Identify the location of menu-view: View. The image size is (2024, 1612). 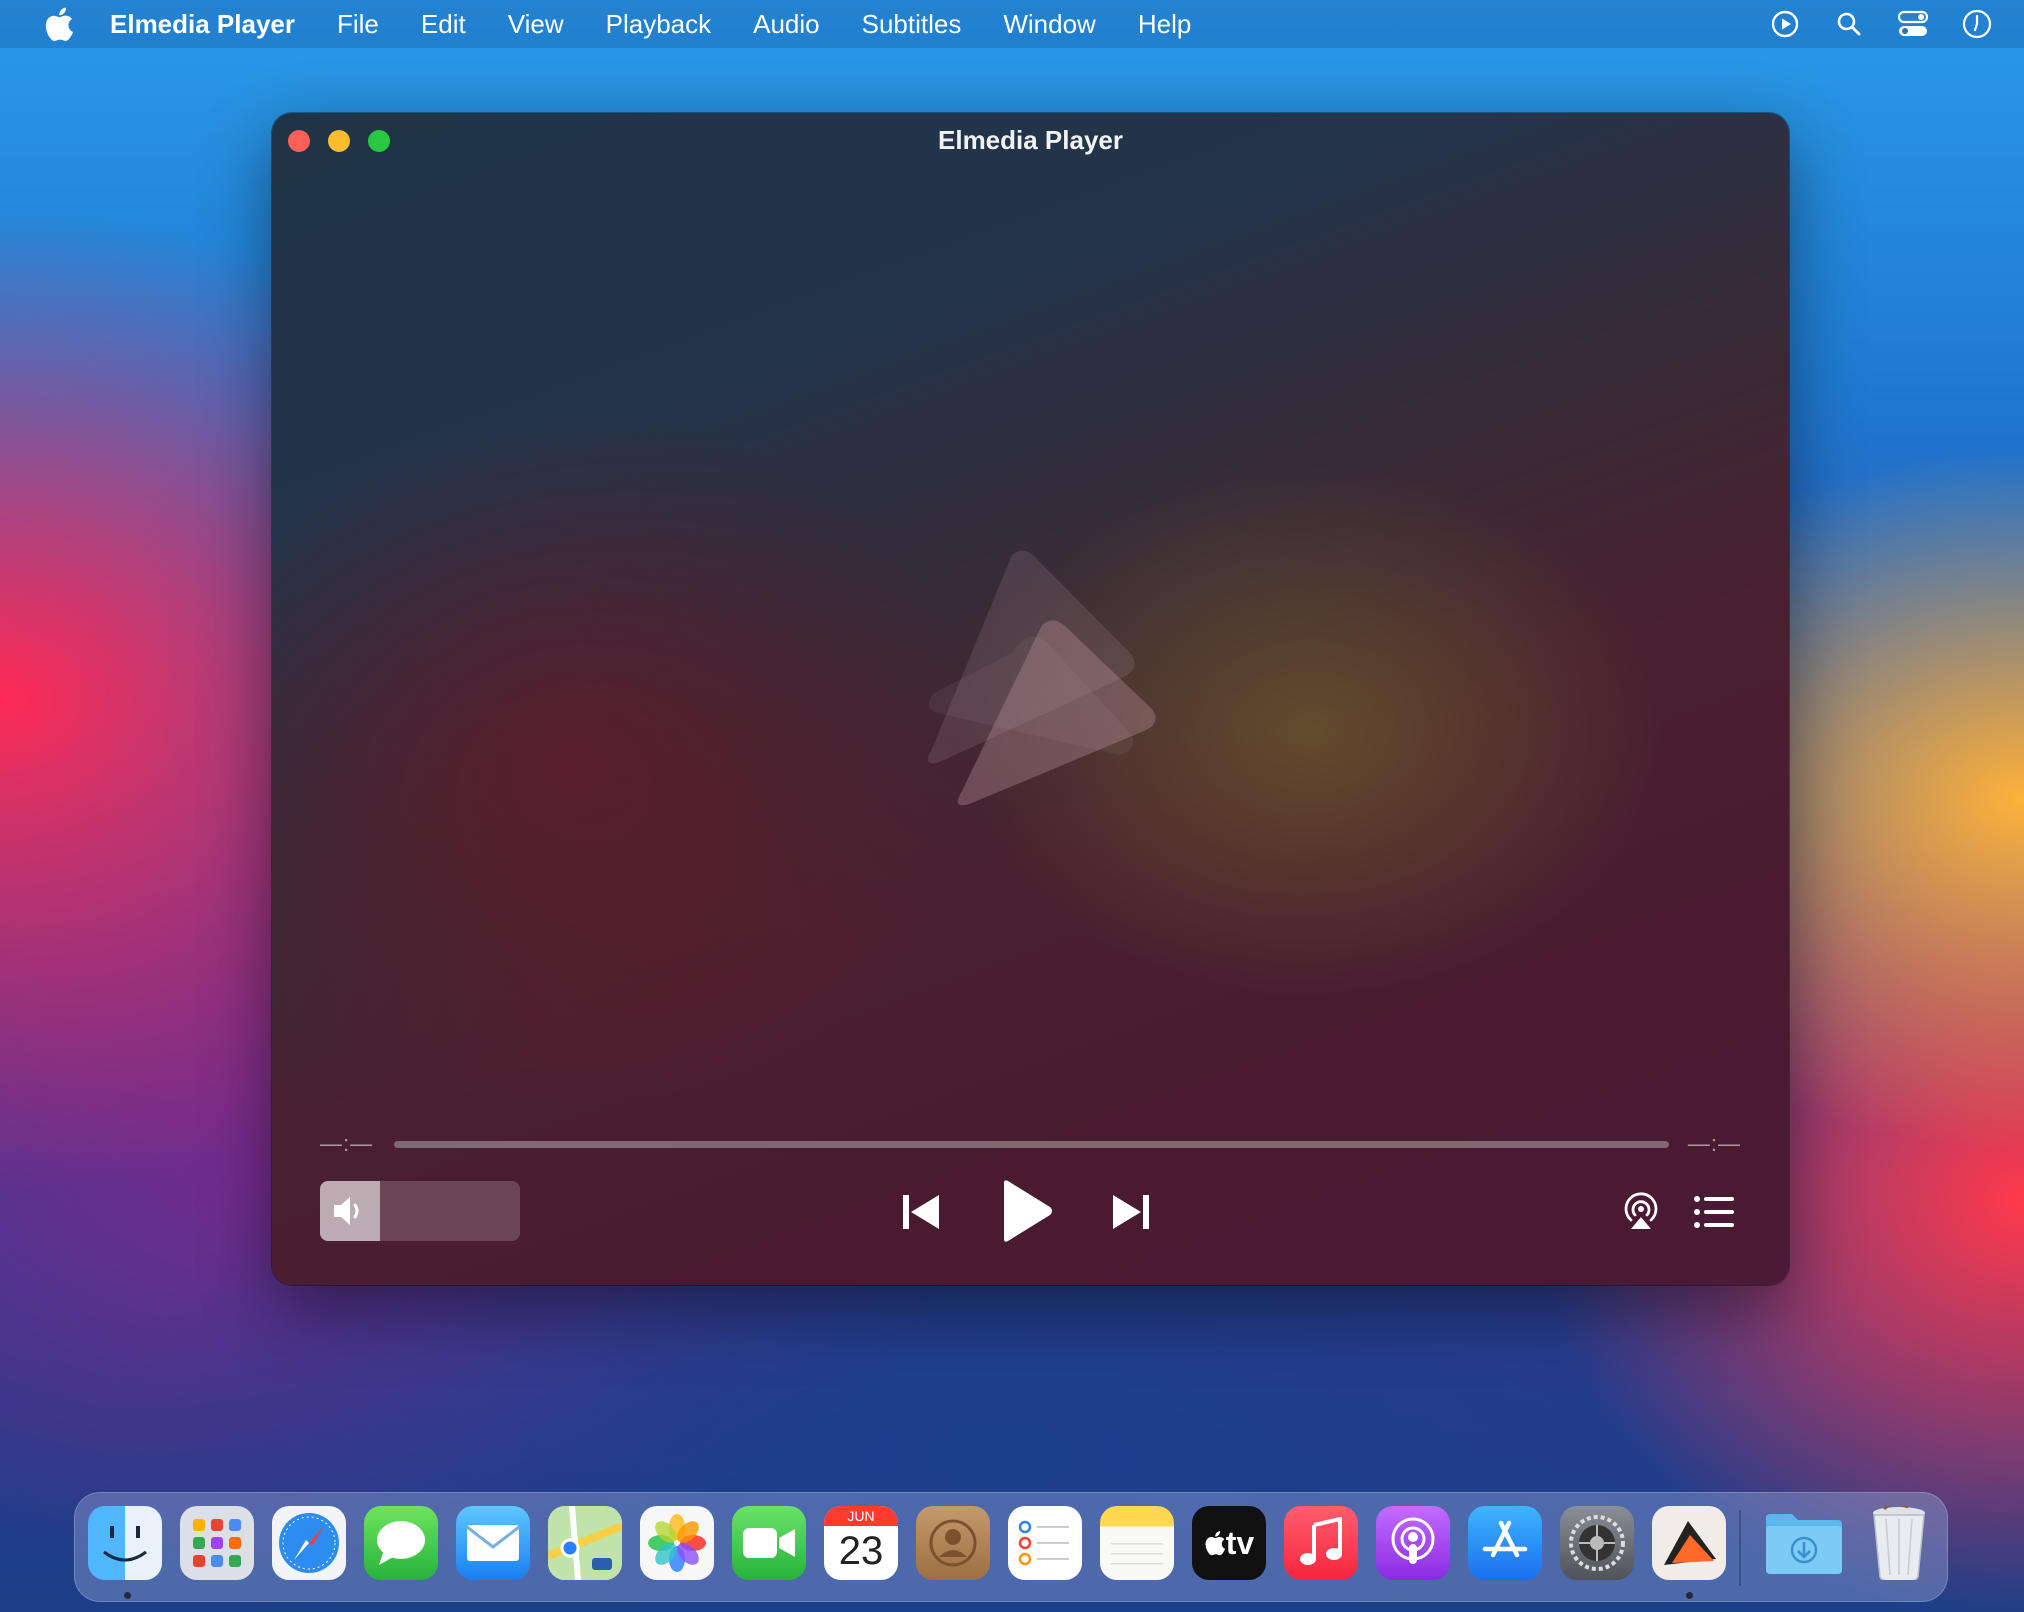
(536, 24).